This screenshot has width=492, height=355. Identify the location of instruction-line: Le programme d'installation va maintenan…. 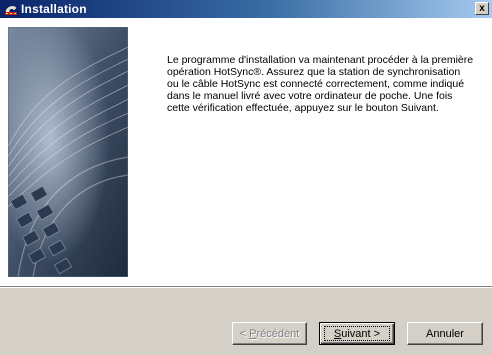
(320, 60).